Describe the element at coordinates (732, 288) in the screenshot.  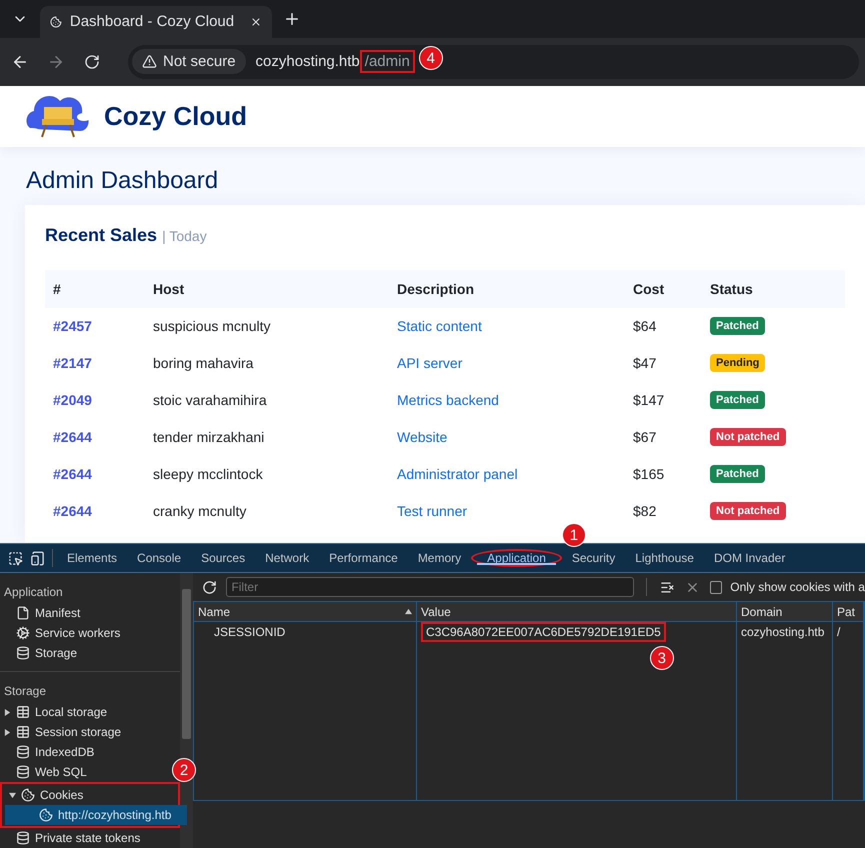
I see `column-header: Status` at that location.